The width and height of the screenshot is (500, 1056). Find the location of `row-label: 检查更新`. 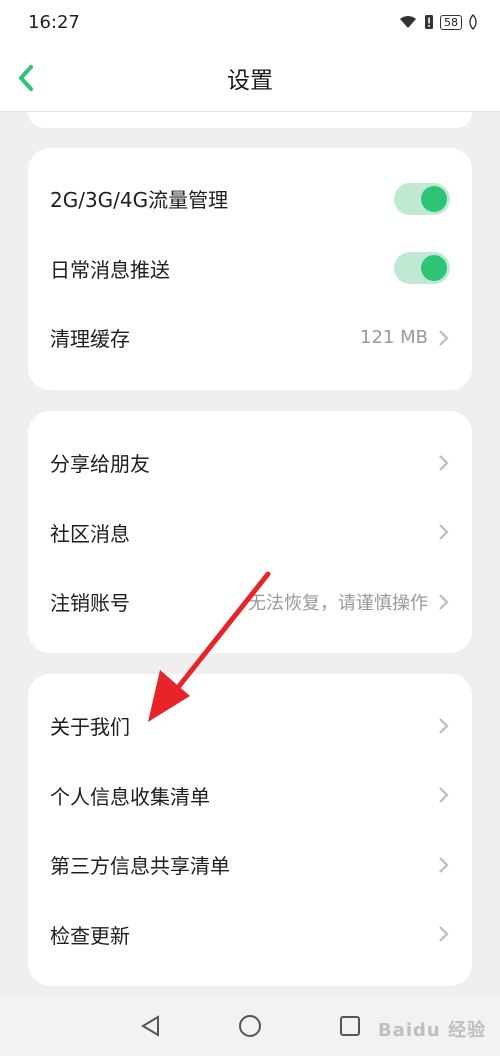

row-label: 检查更新 is located at coordinates (90, 935).